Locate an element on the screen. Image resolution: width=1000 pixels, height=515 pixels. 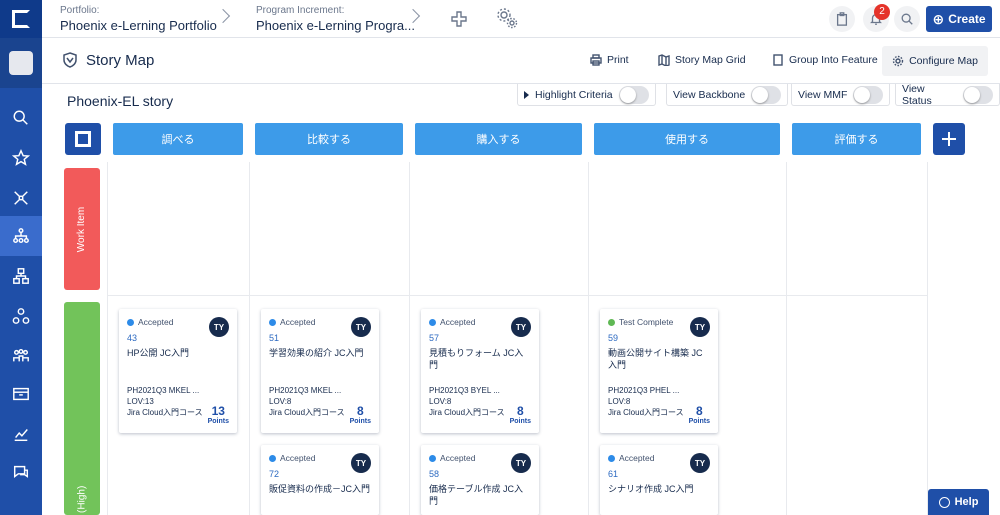
help-button: Help is located at coordinates (958, 502).